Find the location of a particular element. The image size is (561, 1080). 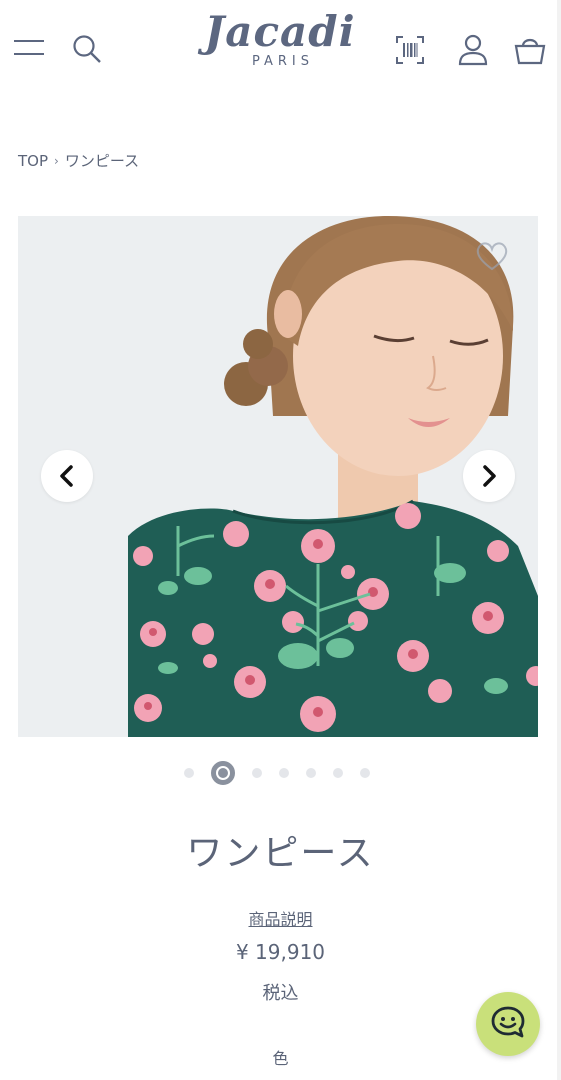

scrollbar is located at coordinates (559, 540).